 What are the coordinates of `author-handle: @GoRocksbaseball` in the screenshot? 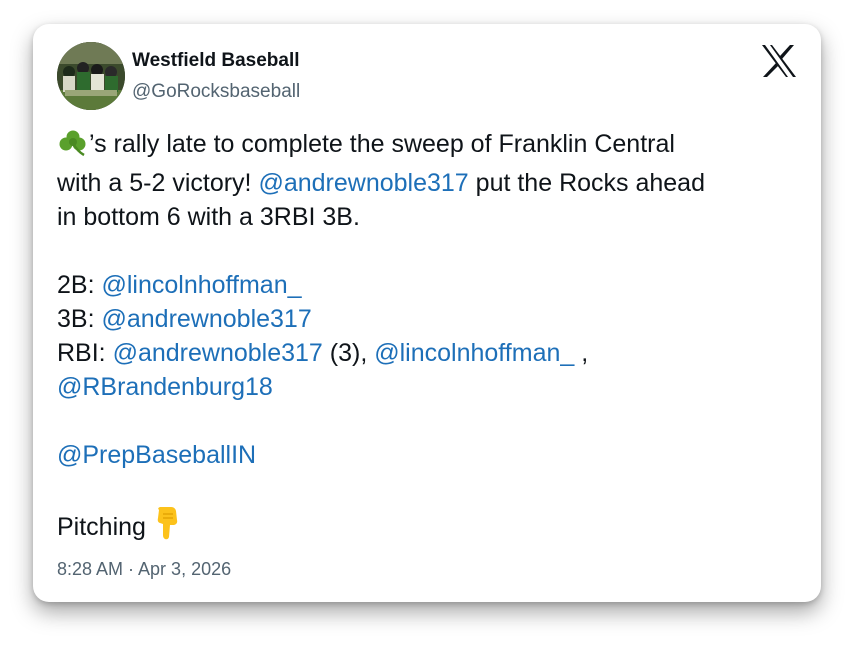 It's located at (216, 92).